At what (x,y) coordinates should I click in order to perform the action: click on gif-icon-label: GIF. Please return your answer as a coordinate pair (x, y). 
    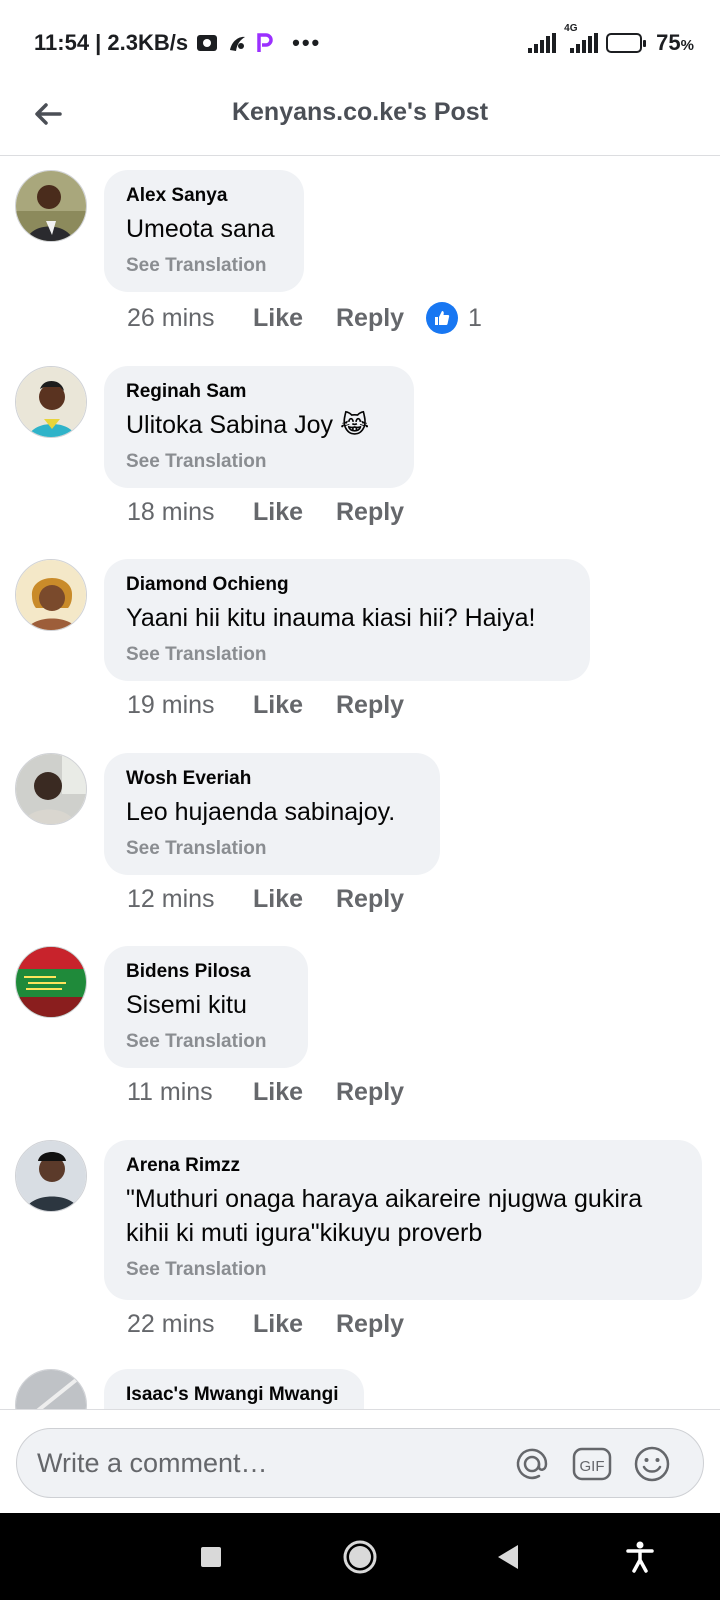
    Looking at the image, I should click on (592, 1466).